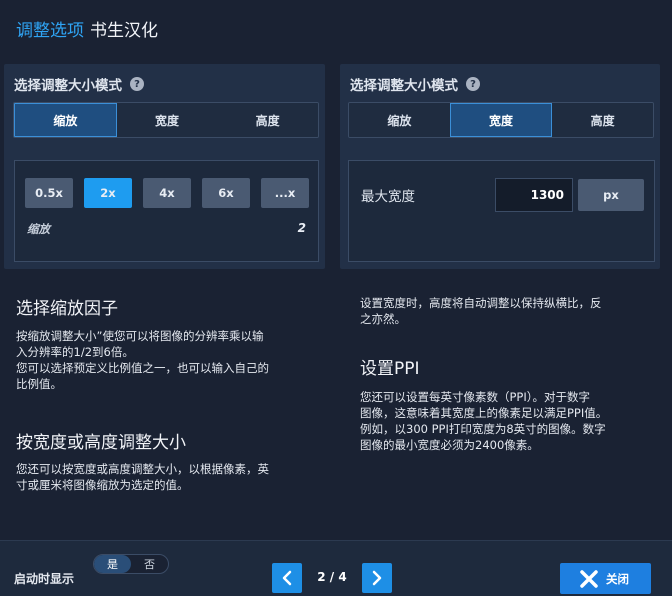  What do you see at coordinates (388, 197) in the screenshot?
I see `max-width-label: 最大宽度` at bounding box center [388, 197].